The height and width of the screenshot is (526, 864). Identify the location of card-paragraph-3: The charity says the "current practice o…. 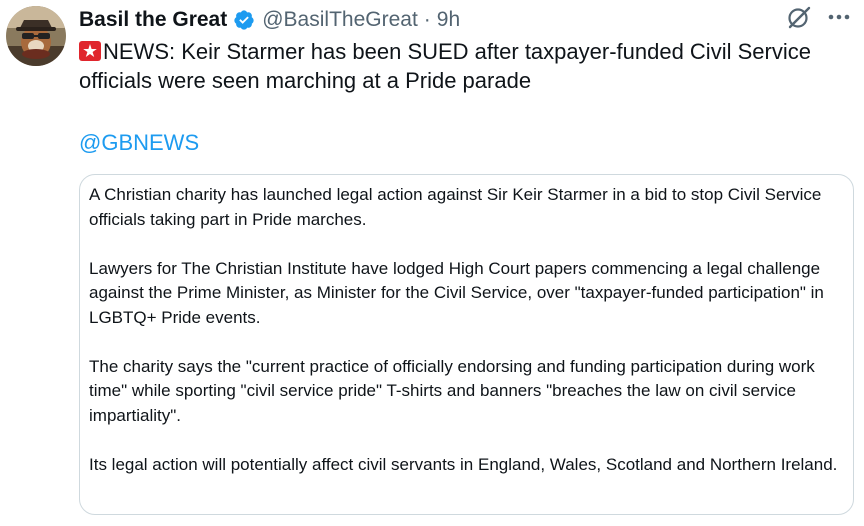
(452, 390).